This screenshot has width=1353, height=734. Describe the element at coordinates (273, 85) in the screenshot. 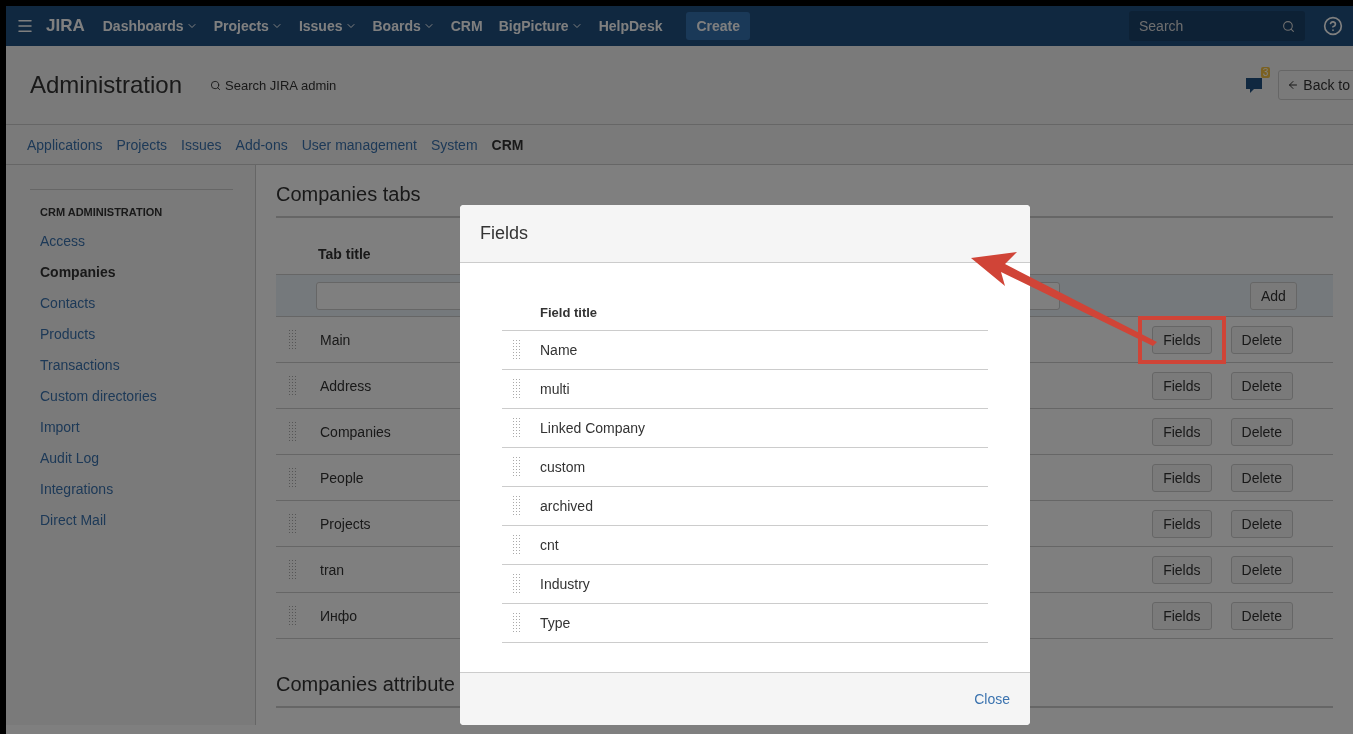

I see `admin-search-field: Search JIRA admin` at that location.